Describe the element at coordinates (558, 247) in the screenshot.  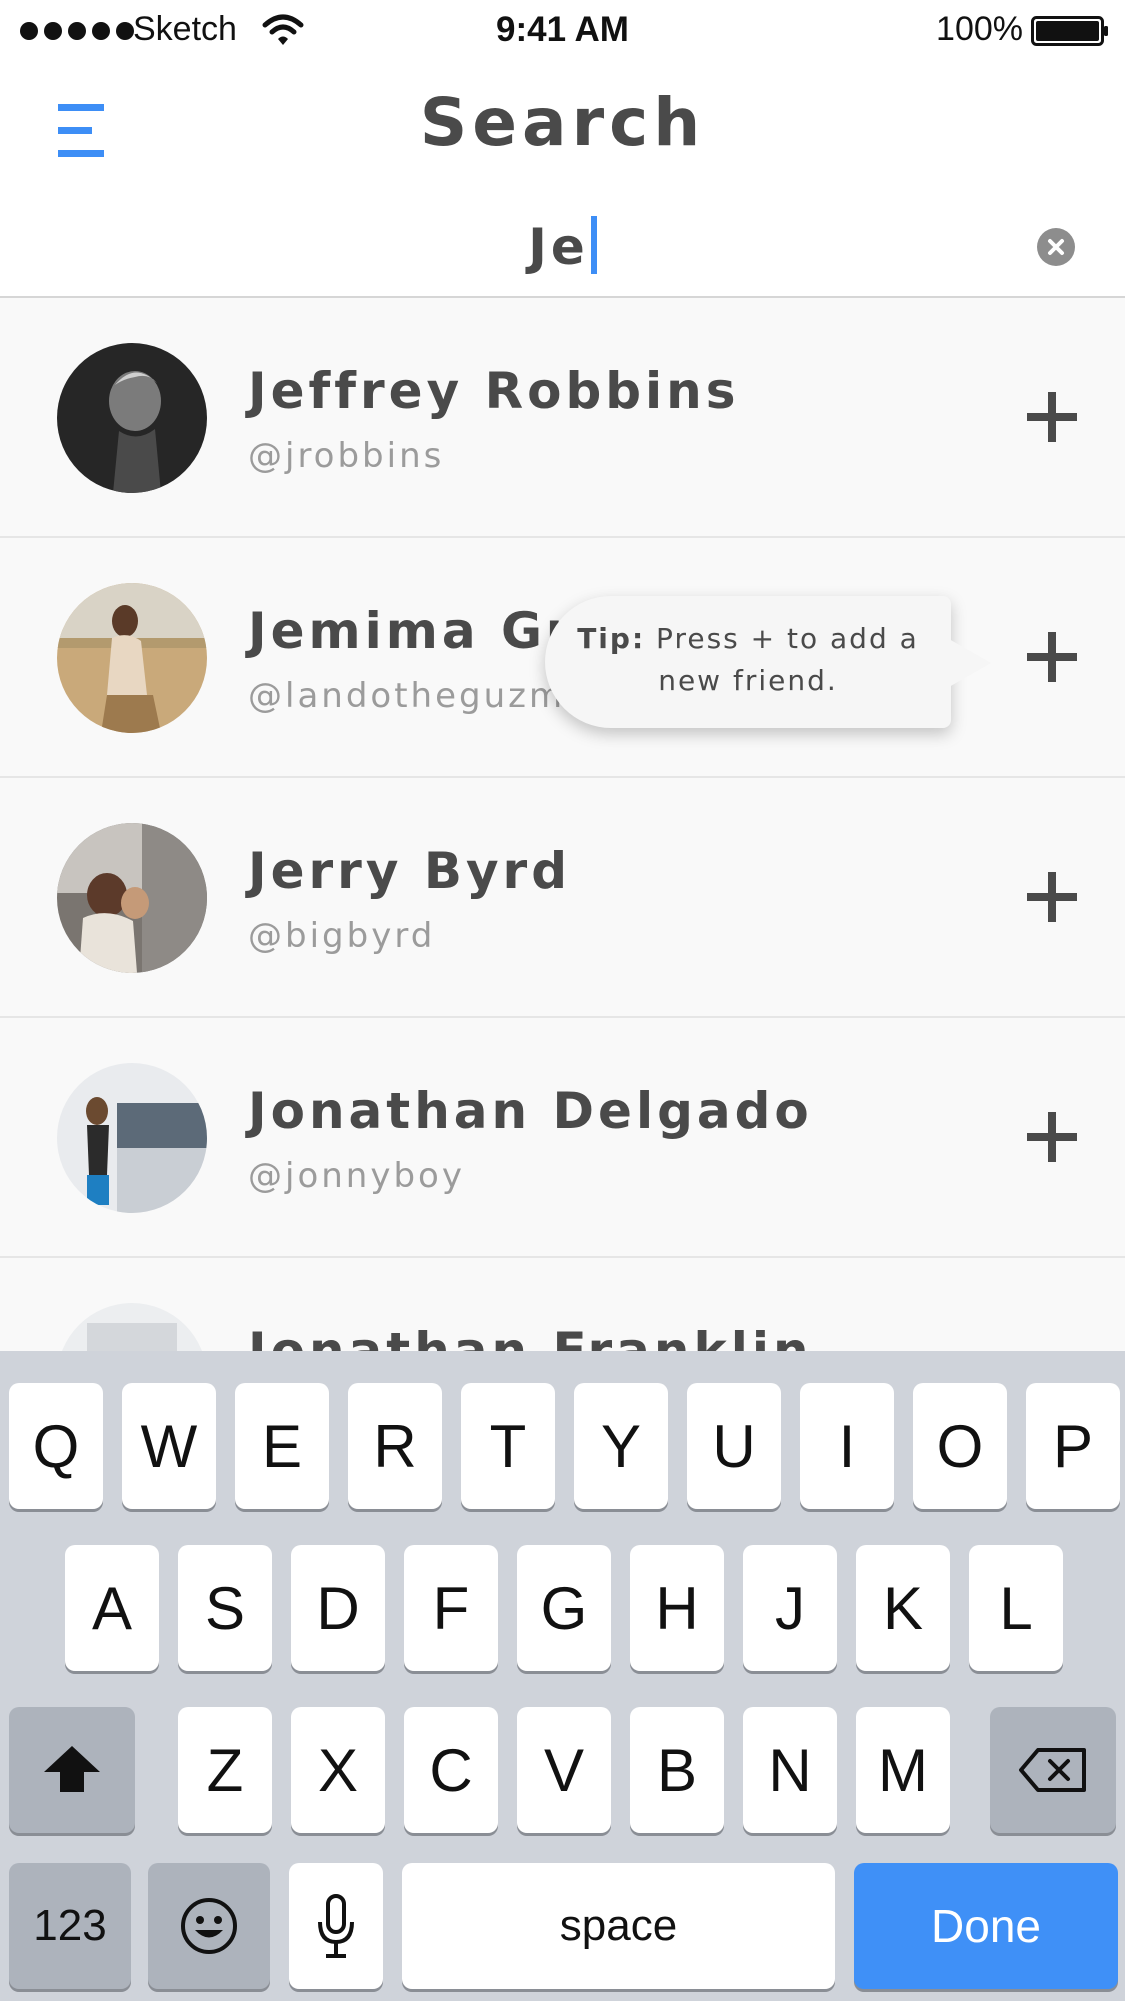
I see `search-input-value: Je` at that location.